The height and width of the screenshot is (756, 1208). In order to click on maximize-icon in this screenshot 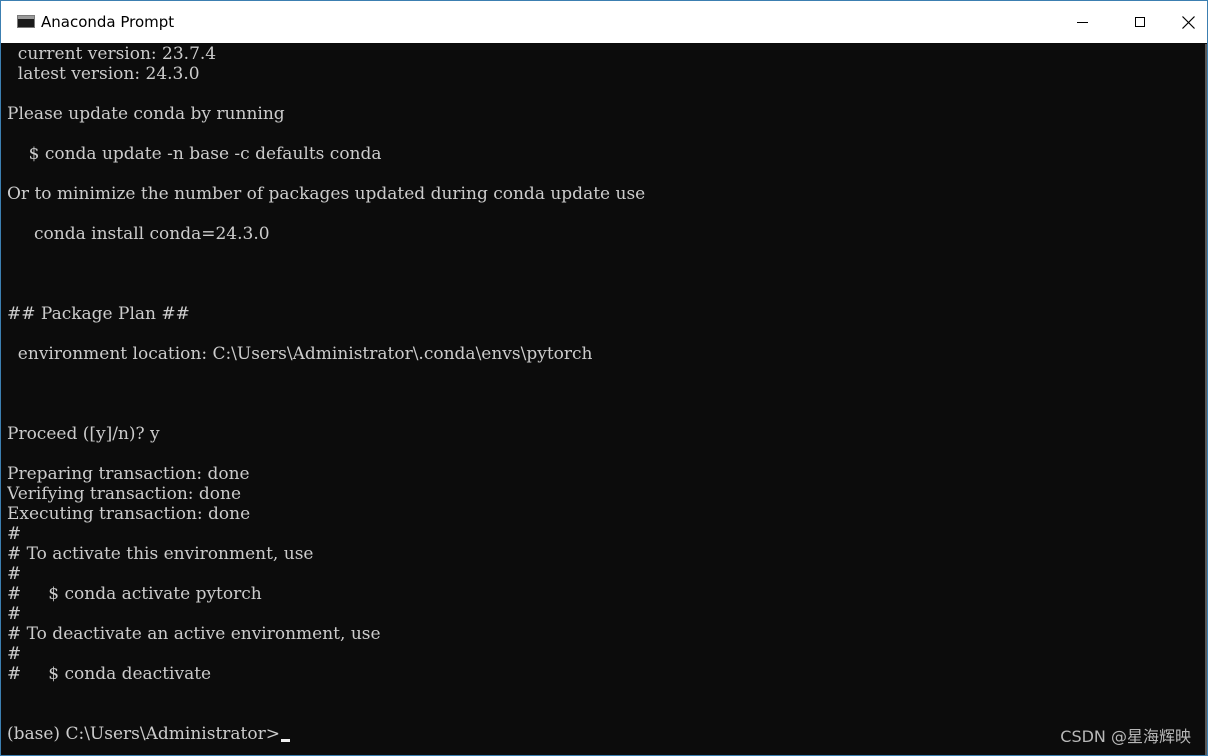, I will do `click(1140, 22)`.